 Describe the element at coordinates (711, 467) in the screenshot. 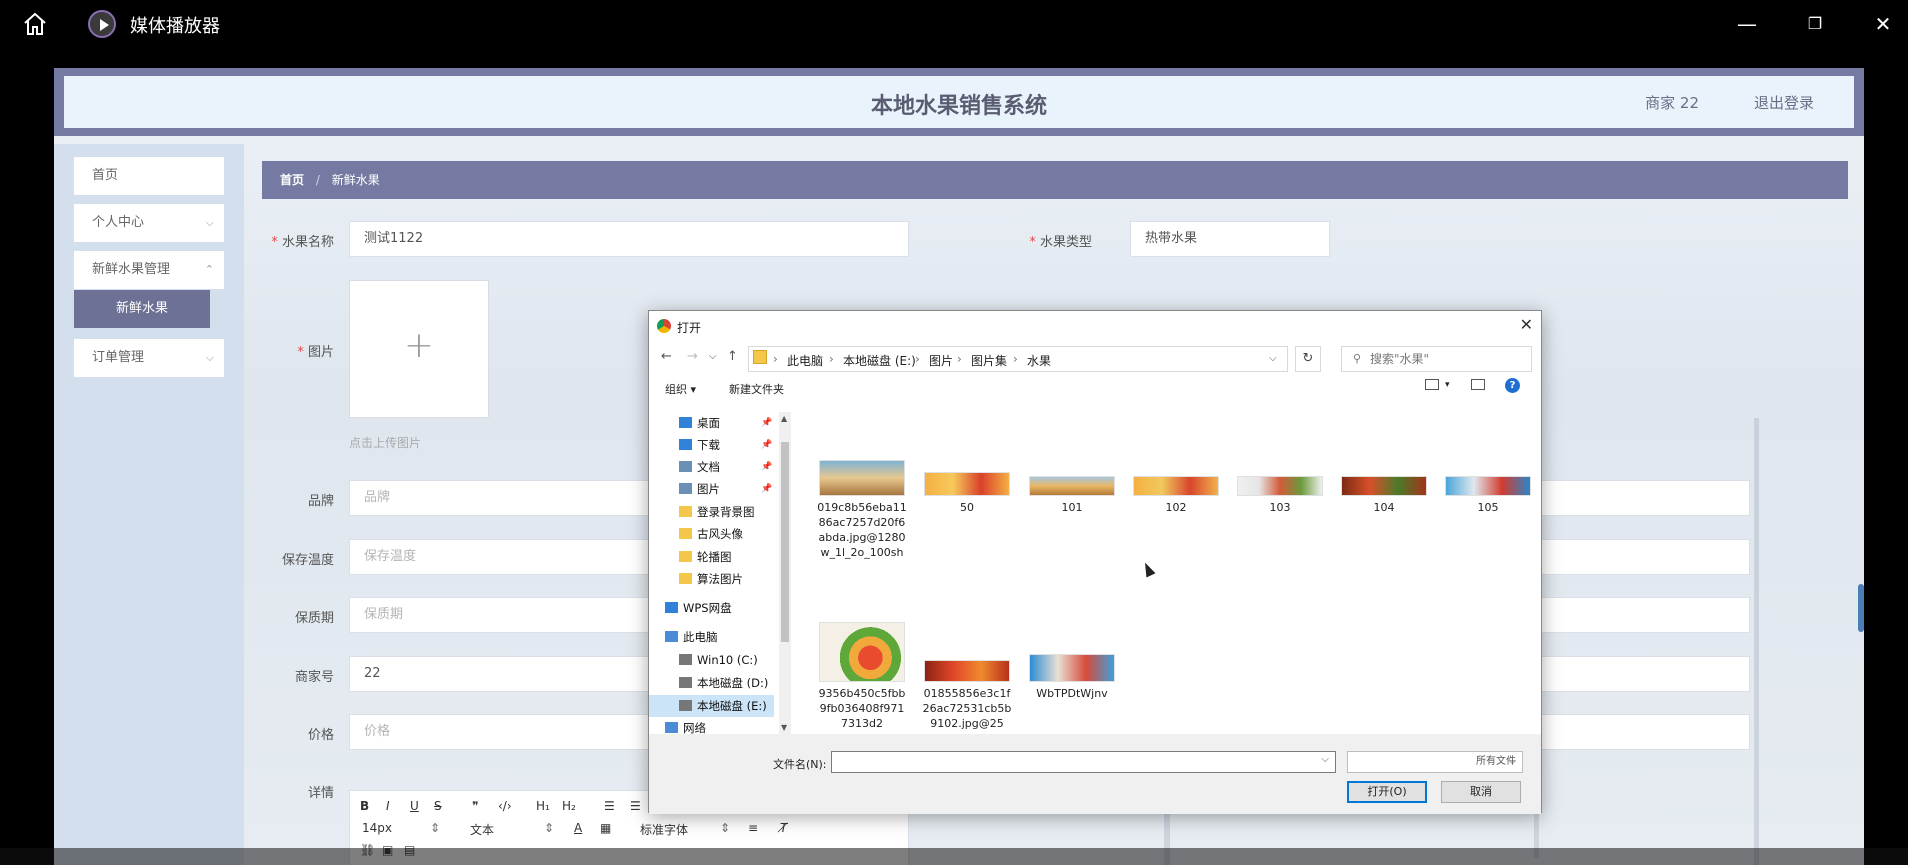

I see `tree-item: 文档 📌` at that location.